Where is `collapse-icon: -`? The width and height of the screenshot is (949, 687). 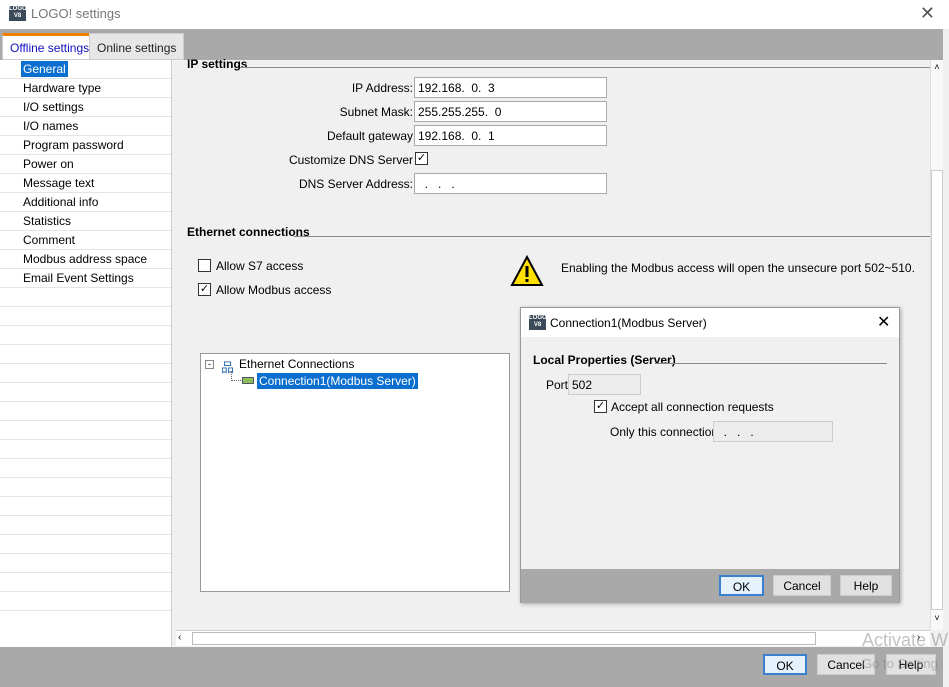
collapse-icon: - is located at coordinates (209, 364).